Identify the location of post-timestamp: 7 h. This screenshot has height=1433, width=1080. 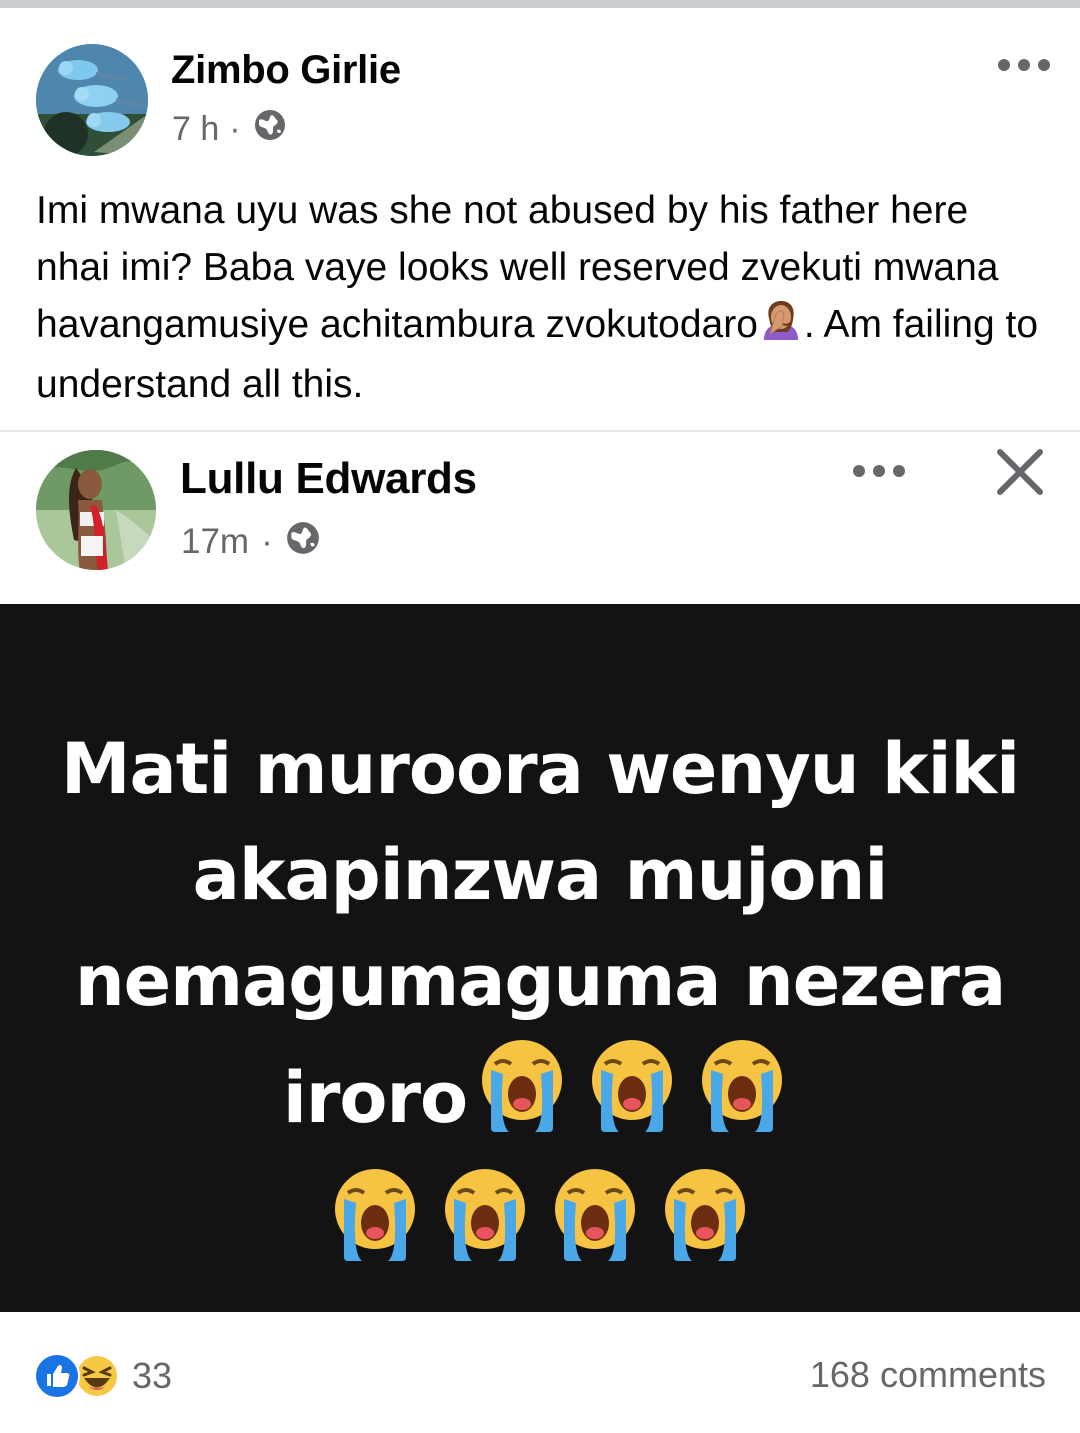
(195, 129).